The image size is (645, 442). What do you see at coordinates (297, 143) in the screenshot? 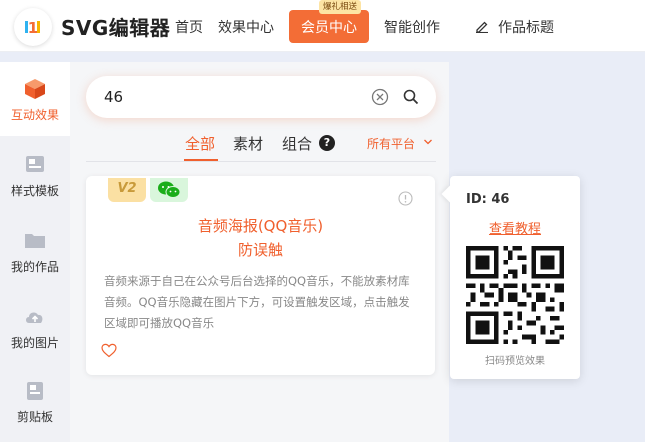
I see `tab-combos: 组合` at bounding box center [297, 143].